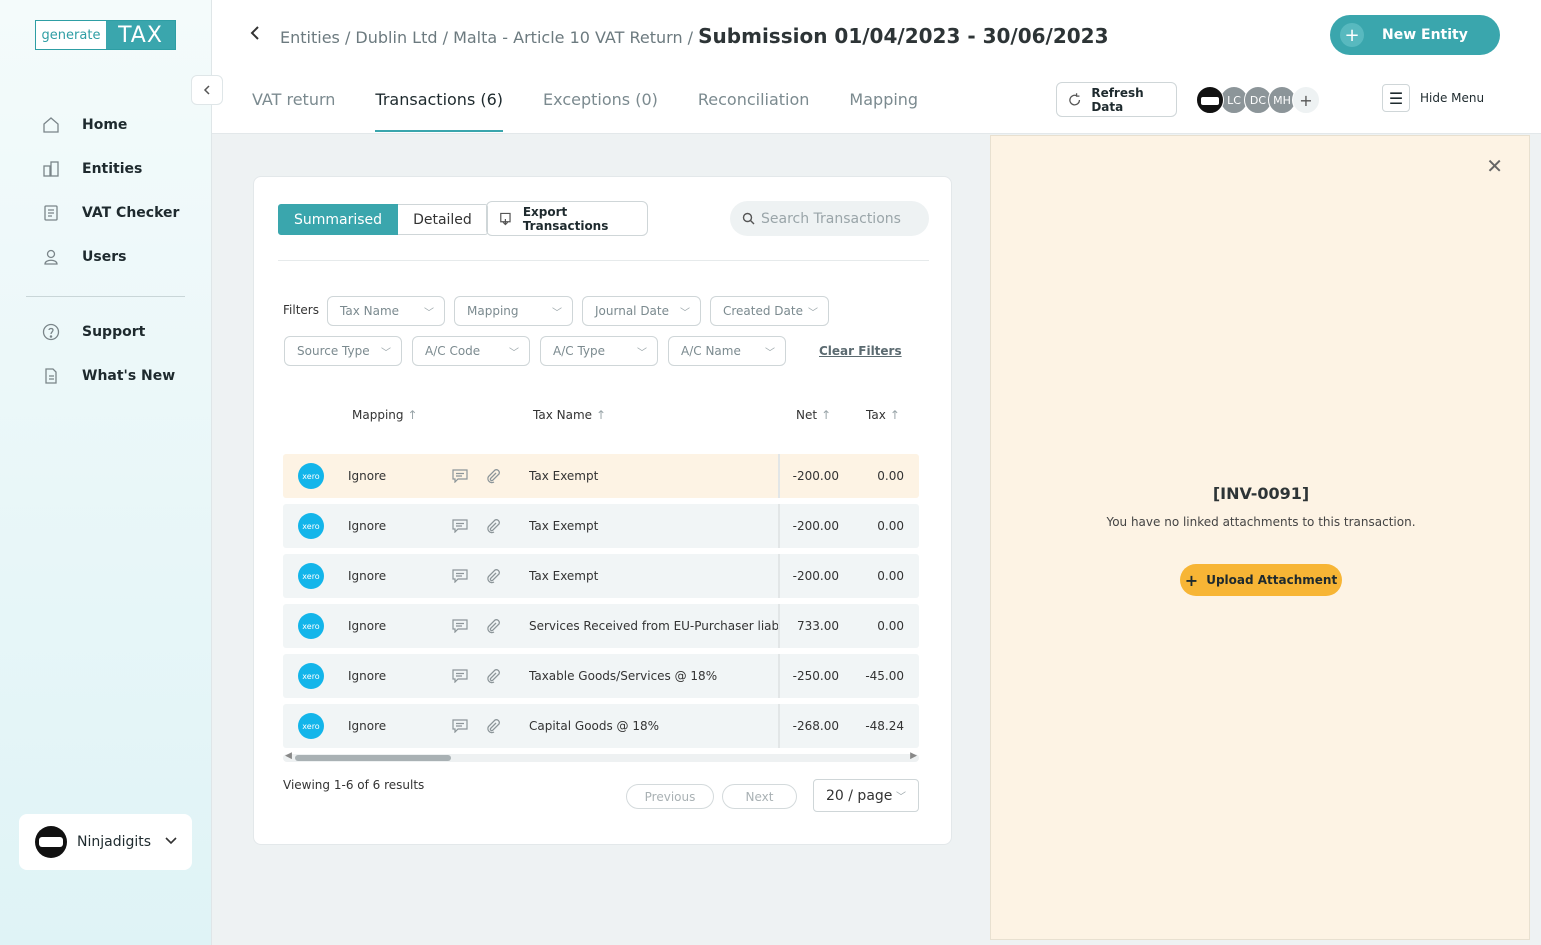 The height and width of the screenshot is (945, 1541). Describe the element at coordinates (140, 35) in the screenshot. I see `logo-text-tax: TAX` at that location.